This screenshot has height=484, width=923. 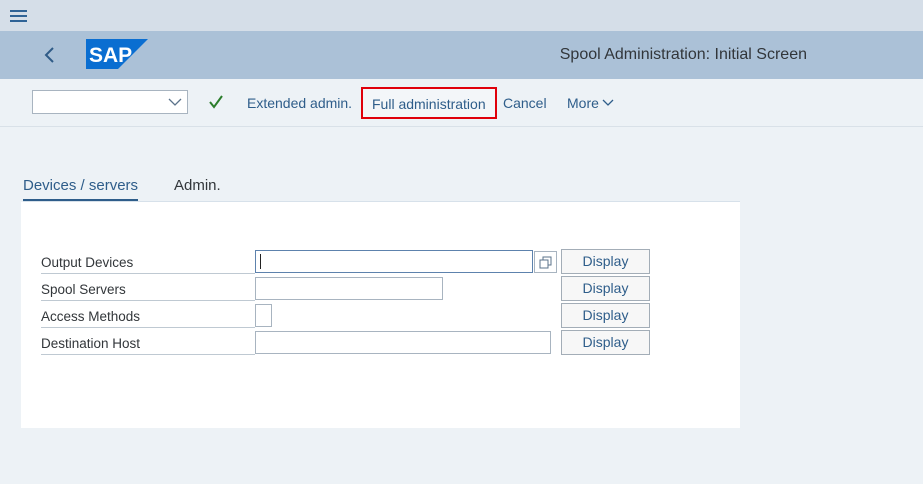 What do you see at coordinates (50, 55) in the screenshot?
I see `chevron-left-icon` at bounding box center [50, 55].